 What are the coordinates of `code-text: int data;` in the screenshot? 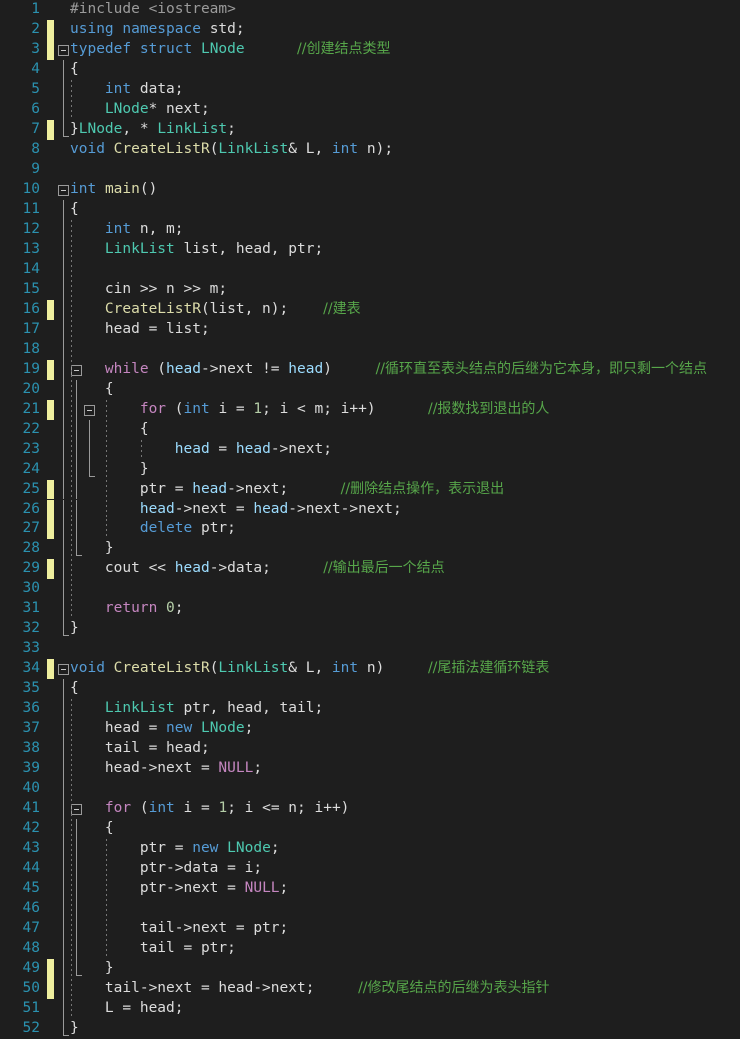 It's located at (127, 90).